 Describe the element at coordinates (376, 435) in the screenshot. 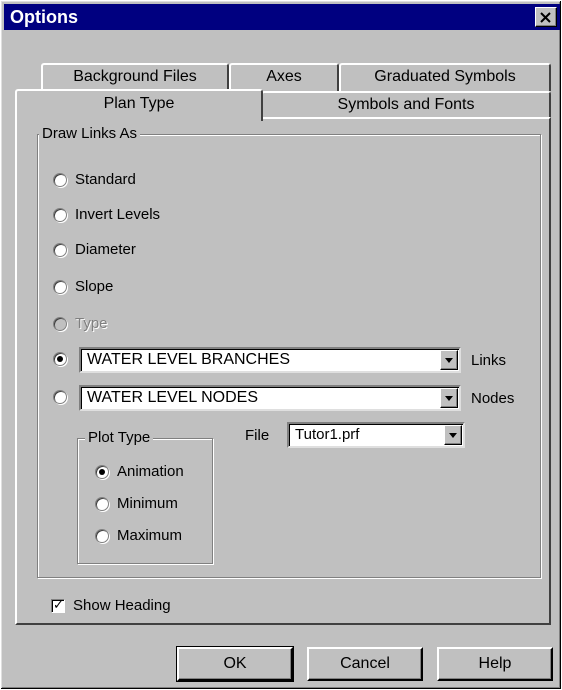

I see `file-combo: Tutor1.prf` at that location.